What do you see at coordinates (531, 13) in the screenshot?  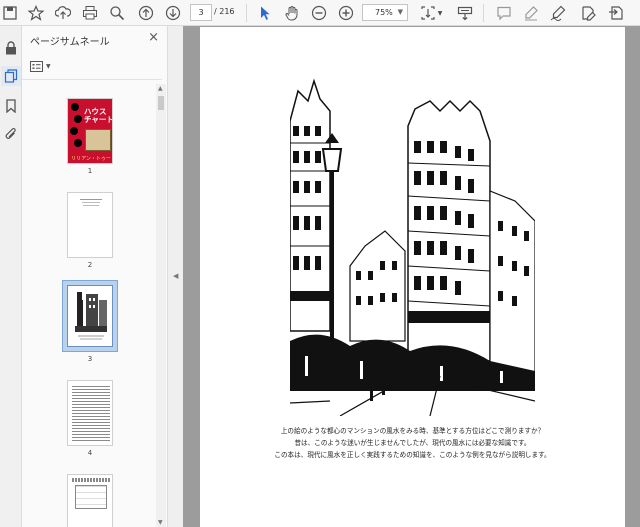 I see `highlight-icon` at bounding box center [531, 13].